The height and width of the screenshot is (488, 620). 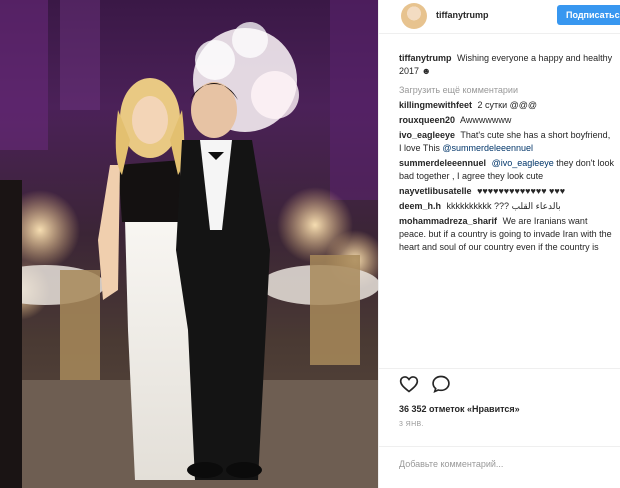 I want to click on comment-item: rouxqueen20 Awwwwwww, so click(x=507, y=120).